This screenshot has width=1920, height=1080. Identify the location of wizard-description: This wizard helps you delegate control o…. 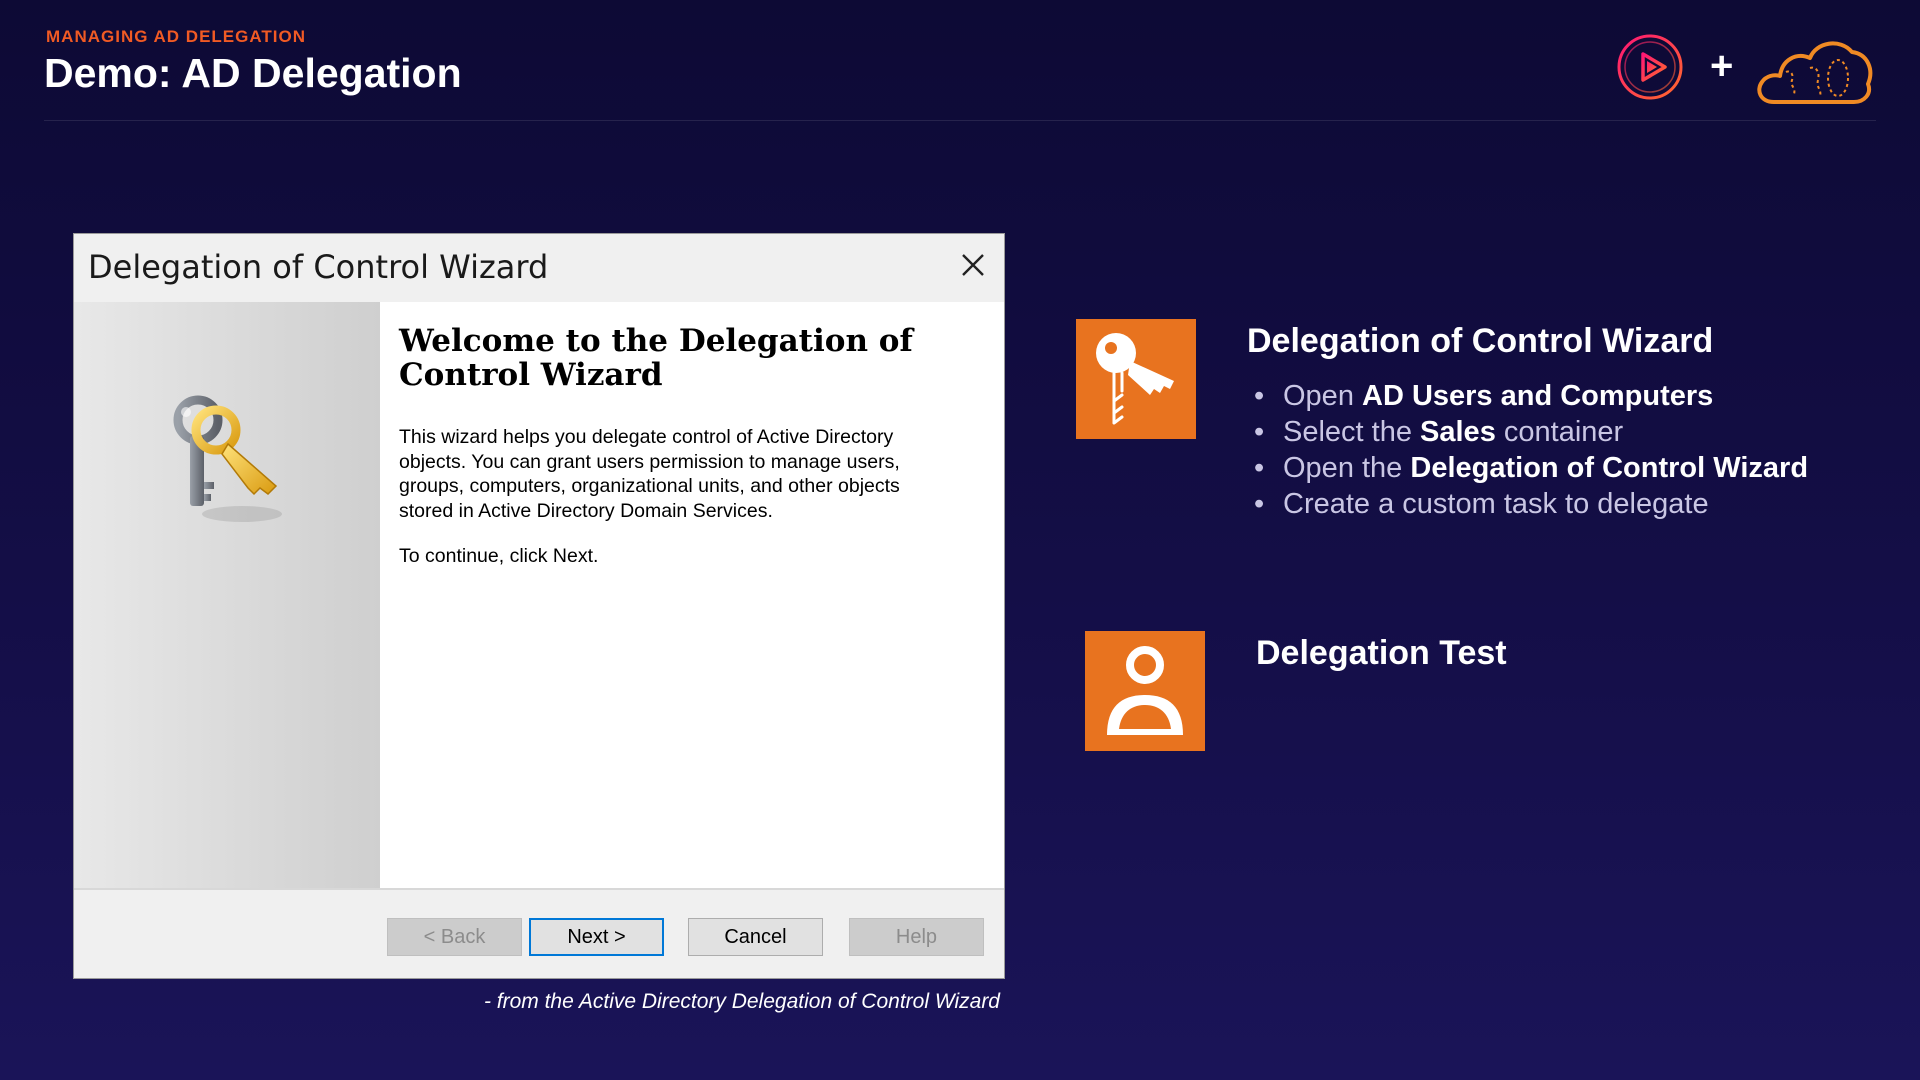
(649, 474).